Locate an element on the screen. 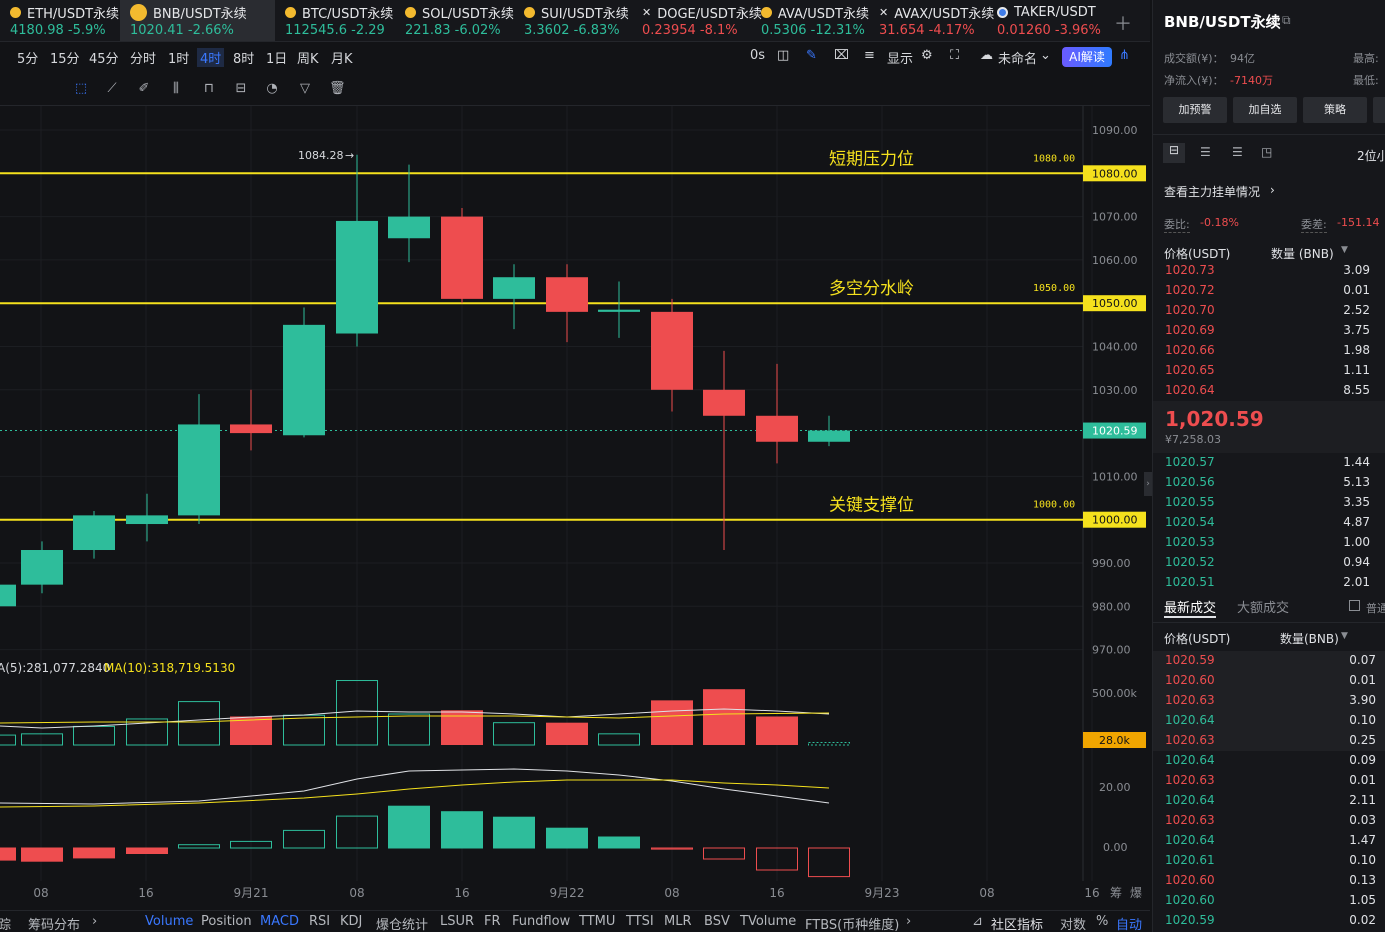  collapse-handle: › is located at coordinates (1148, 484).